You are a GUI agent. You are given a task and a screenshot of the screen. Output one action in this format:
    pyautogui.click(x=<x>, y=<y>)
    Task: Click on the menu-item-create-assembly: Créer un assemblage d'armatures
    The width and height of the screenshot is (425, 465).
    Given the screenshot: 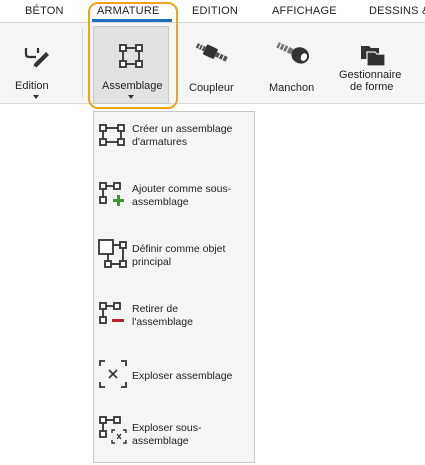 What is the action you would take?
    pyautogui.click(x=174, y=141)
    